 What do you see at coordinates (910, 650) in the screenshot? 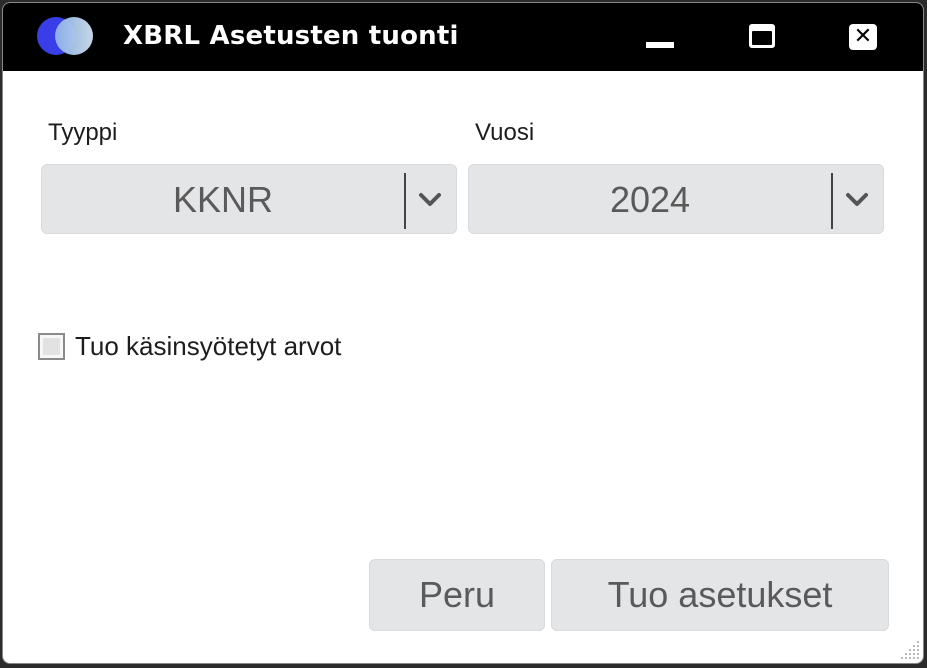
I see `resize-grip-icon` at bounding box center [910, 650].